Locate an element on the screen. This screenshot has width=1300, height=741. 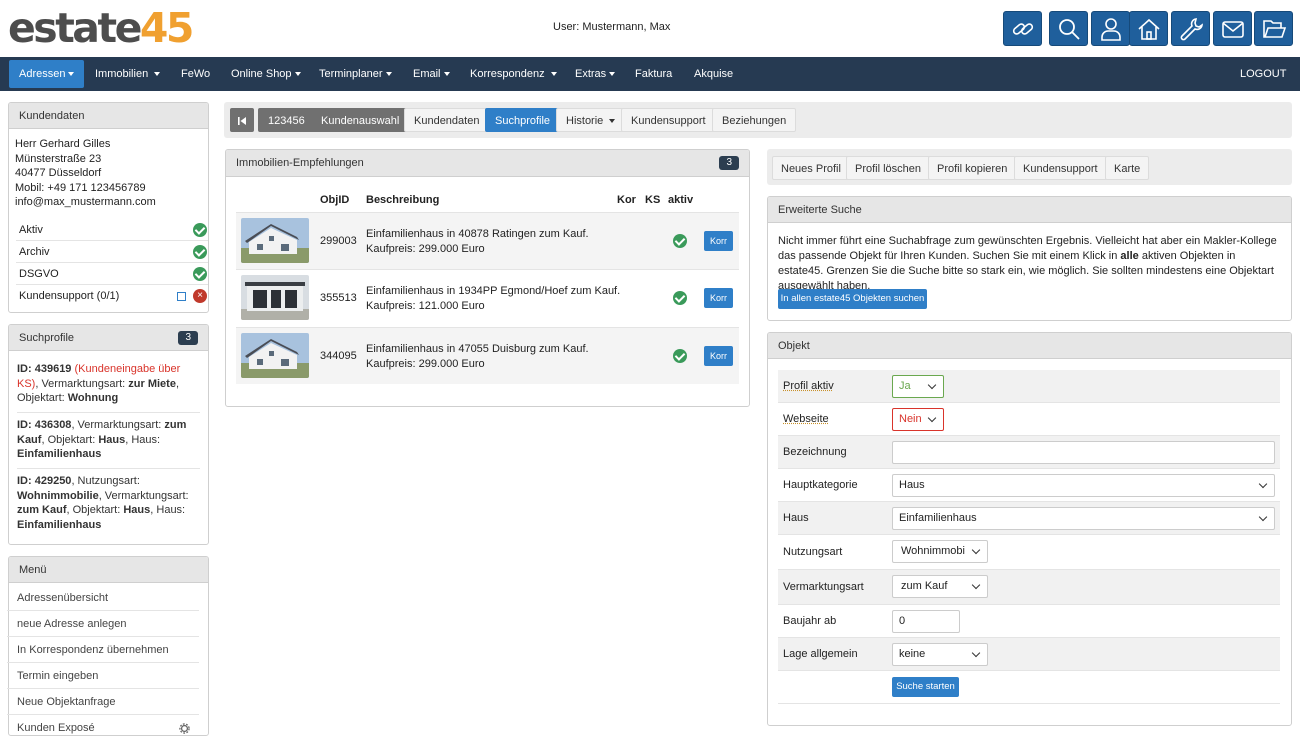
bezeichnung-input is located at coordinates (1083, 452).